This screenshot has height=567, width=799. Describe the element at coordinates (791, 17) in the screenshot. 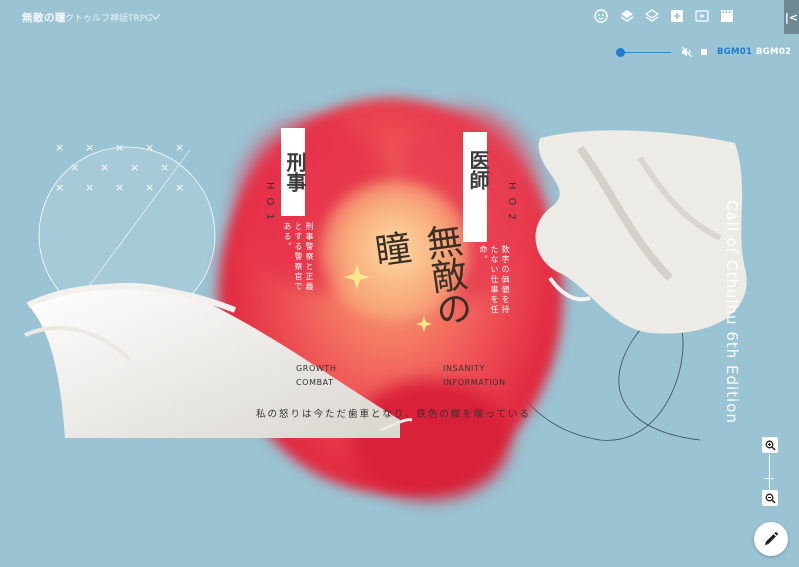

I see `collapse-panel-button: |<` at that location.